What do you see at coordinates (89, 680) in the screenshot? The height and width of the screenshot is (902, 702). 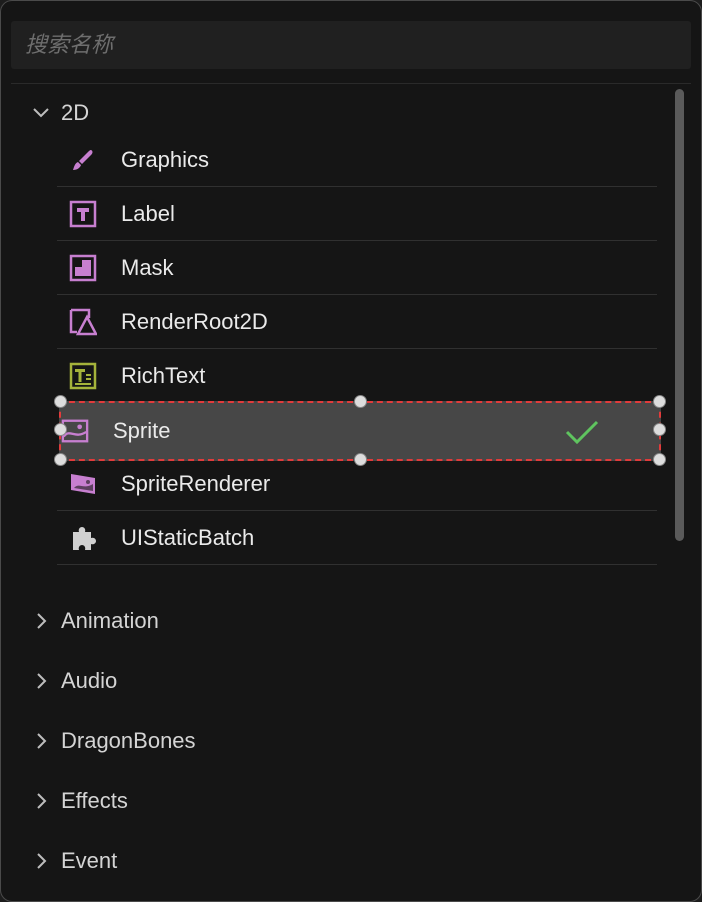 I see `group-label: Audio` at bounding box center [89, 680].